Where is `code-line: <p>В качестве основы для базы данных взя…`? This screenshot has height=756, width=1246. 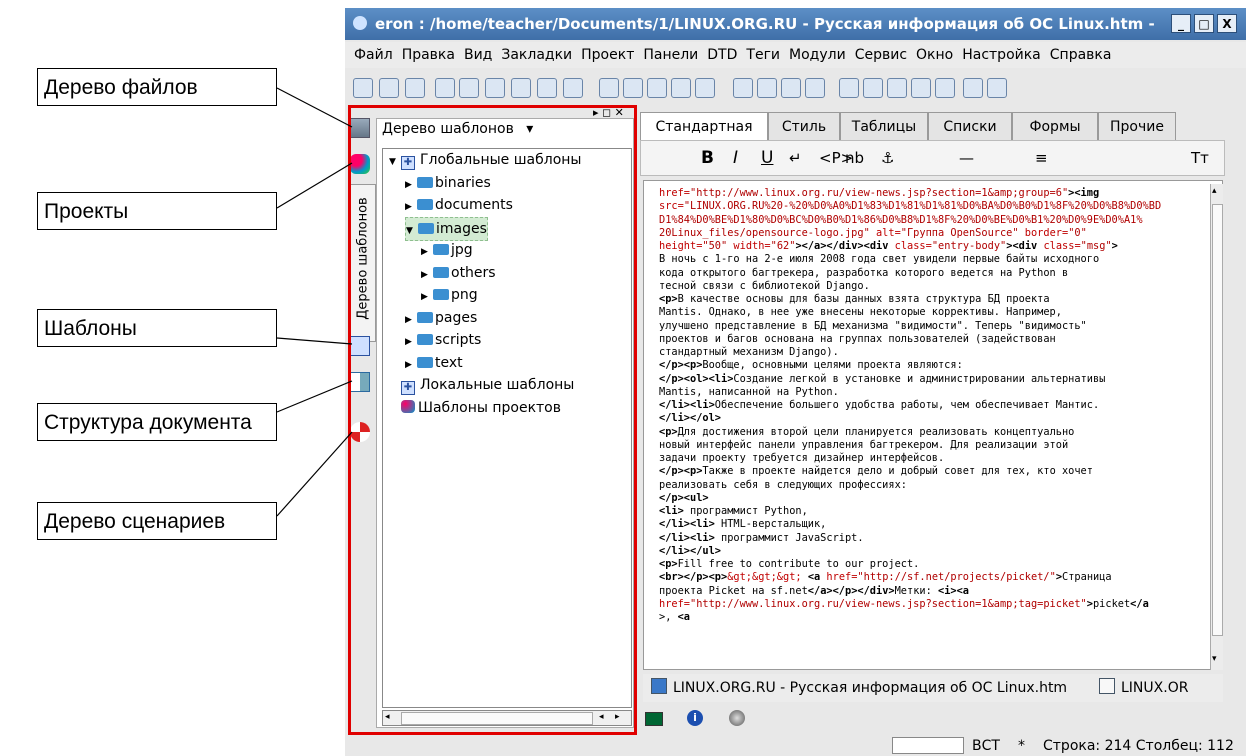 code-line: <p>В качестве основы для базы данных взя… is located at coordinates (931, 299).